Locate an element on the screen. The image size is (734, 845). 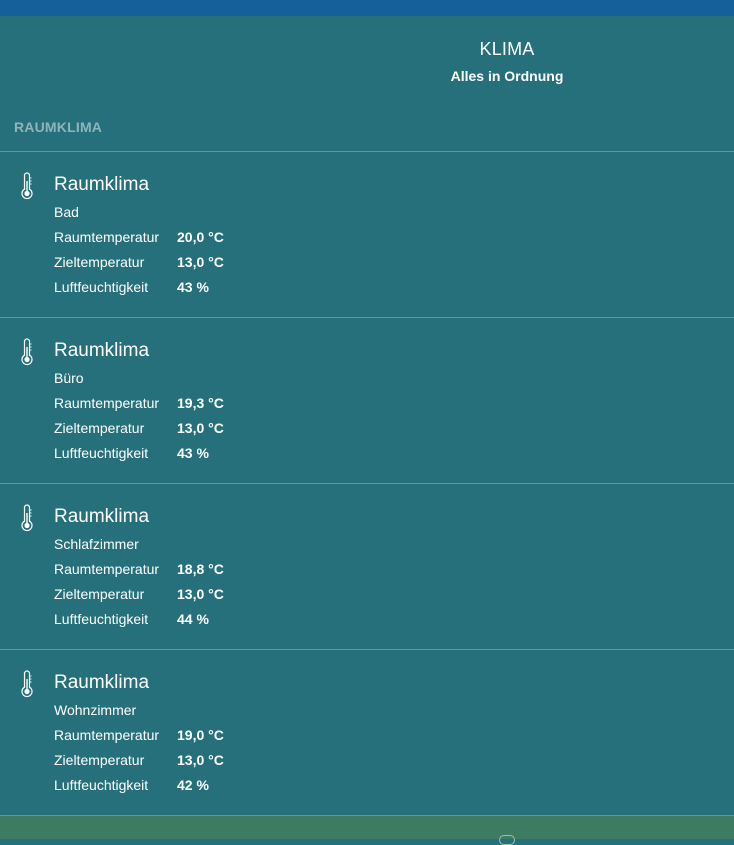
room-temperature-value: 19,0 °C is located at coordinates (200, 735).